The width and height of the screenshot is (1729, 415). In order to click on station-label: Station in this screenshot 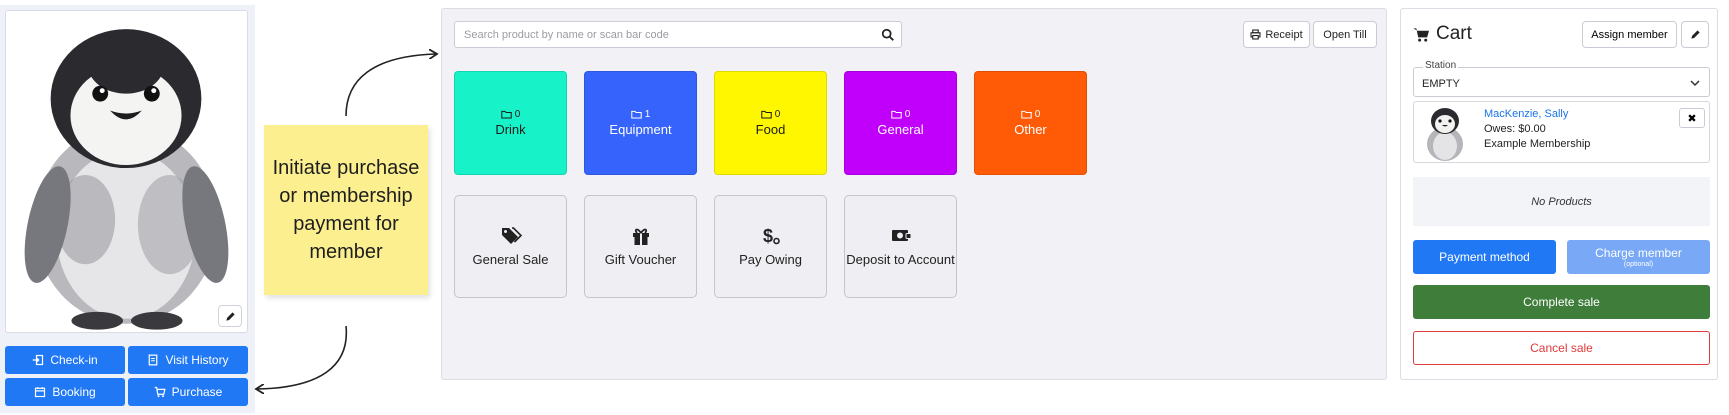, I will do `click(1441, 65)`.